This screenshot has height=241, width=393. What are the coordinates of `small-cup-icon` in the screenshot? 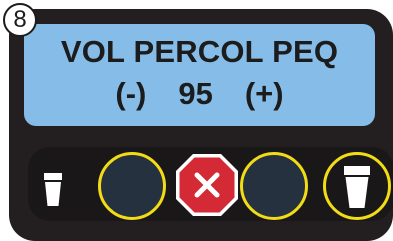 It's located at (53, 189).